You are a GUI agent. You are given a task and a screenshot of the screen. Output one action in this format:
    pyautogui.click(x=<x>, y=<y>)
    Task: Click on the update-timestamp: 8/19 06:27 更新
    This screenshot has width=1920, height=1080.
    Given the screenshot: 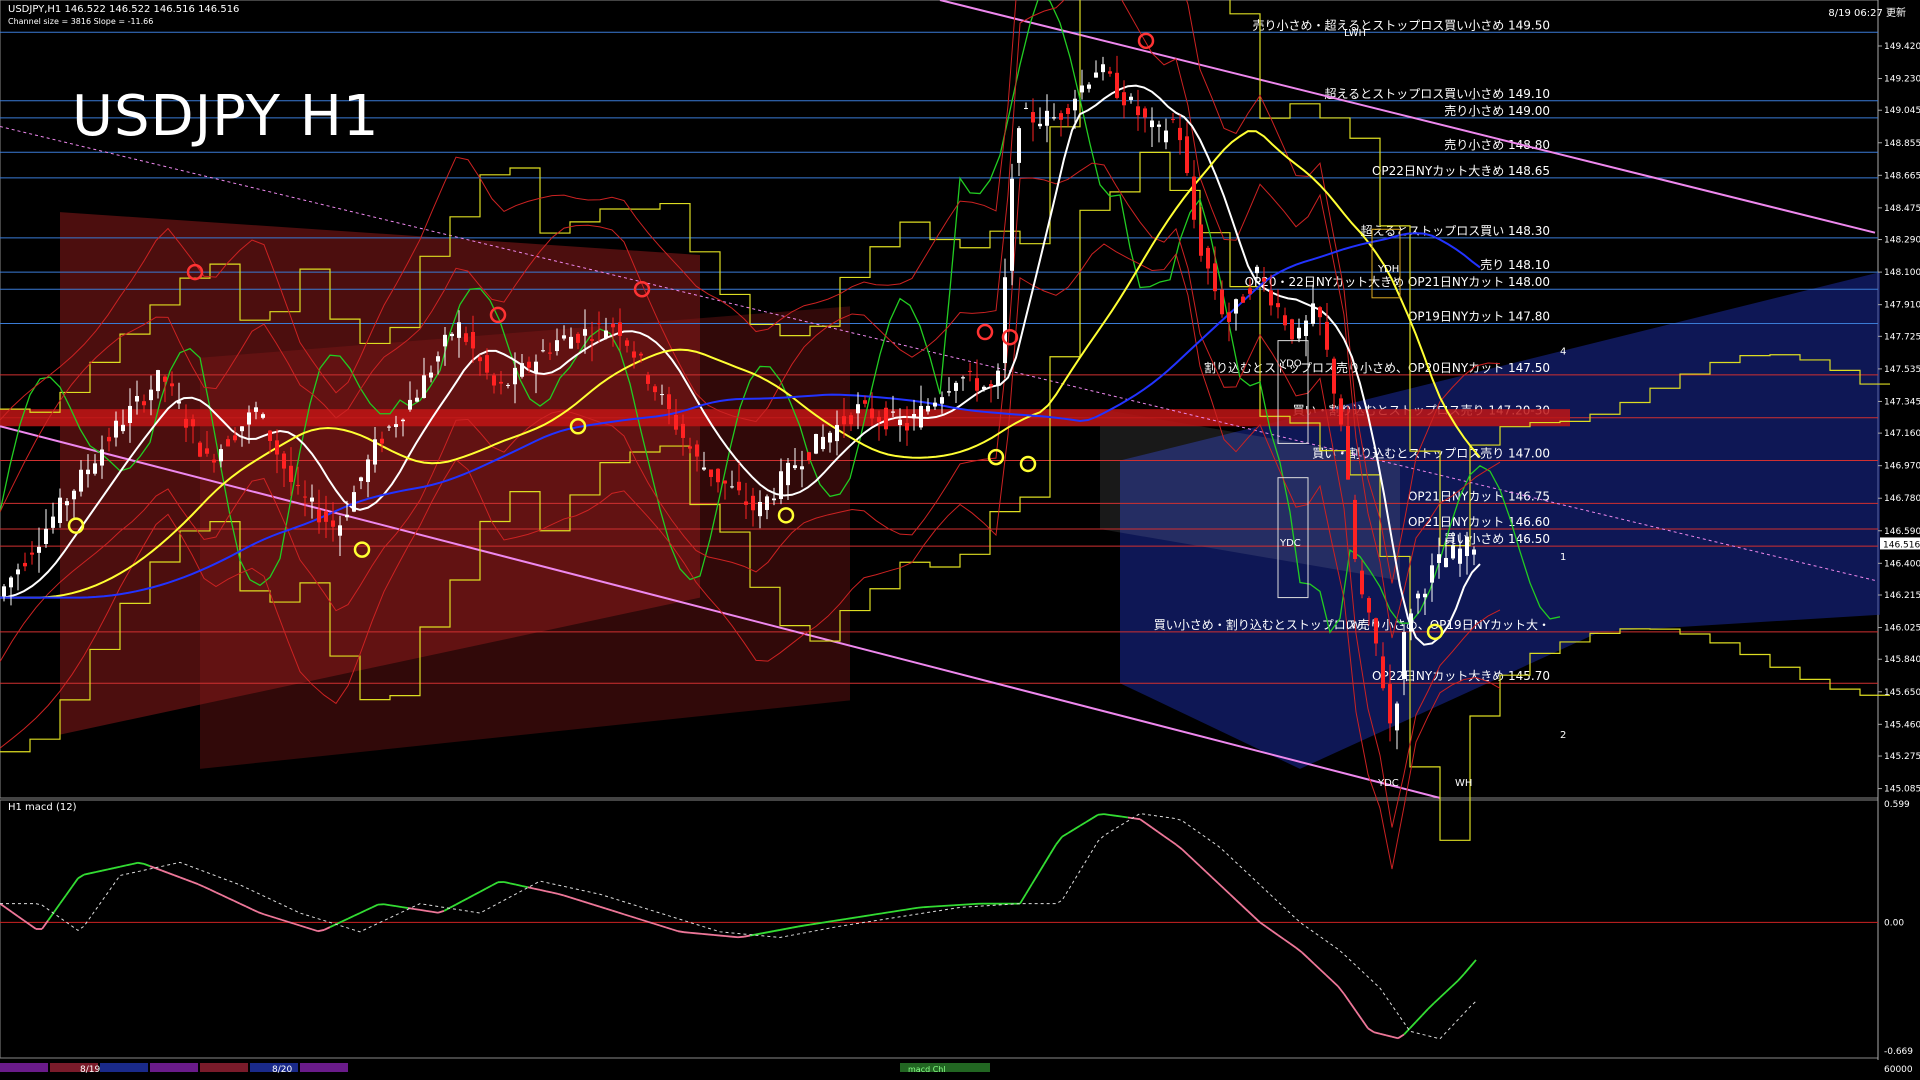 What is the action you would take?
    pyautogui.click(x=1867, y=13)
    